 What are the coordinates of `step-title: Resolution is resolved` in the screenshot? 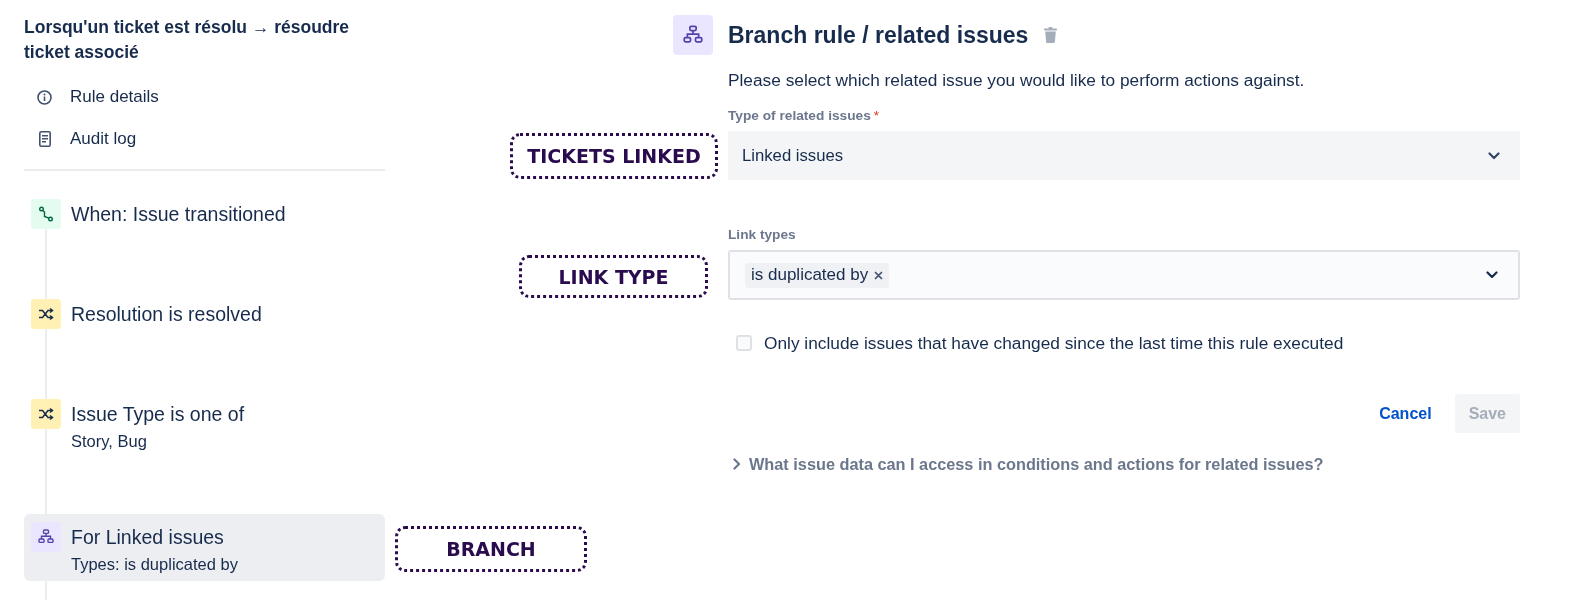 It's located at (166, 314).